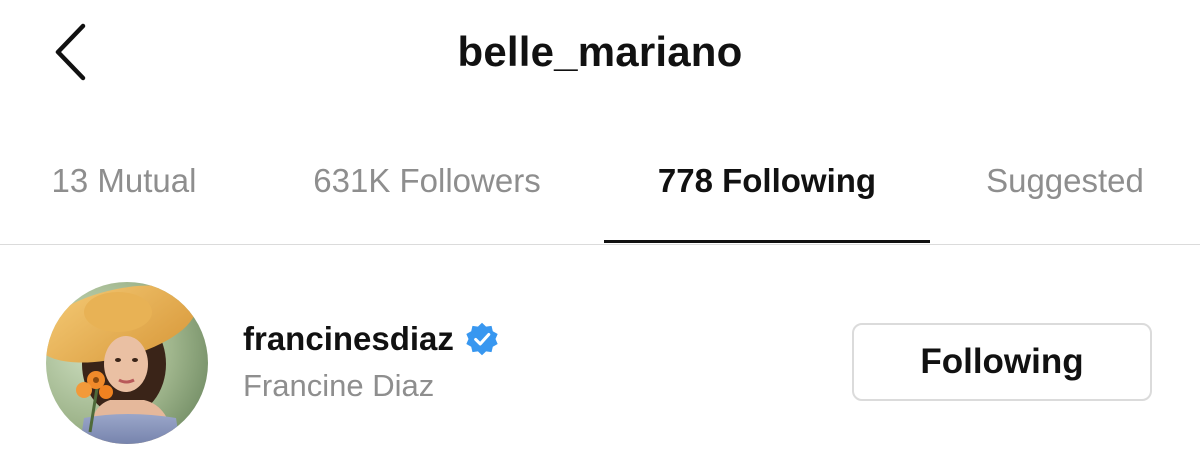  I want to click on tab-suggested: Suggested, so click(1065, 195).